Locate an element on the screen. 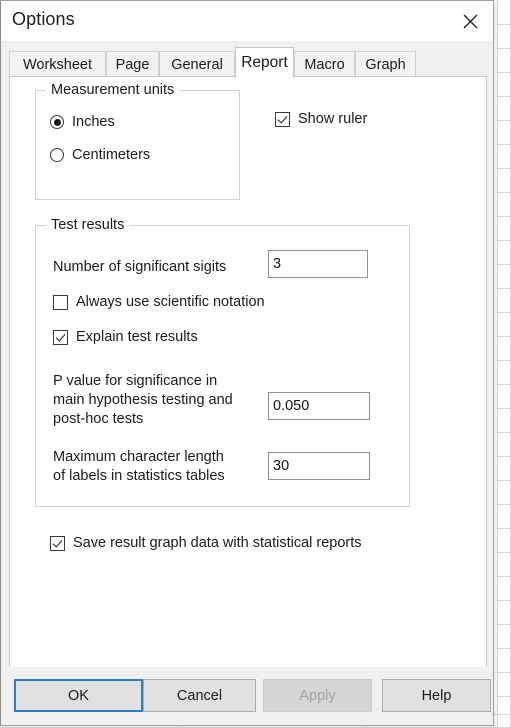 The image size is (511, 728). tab-label: Graph is located at coordinates (385, 64).